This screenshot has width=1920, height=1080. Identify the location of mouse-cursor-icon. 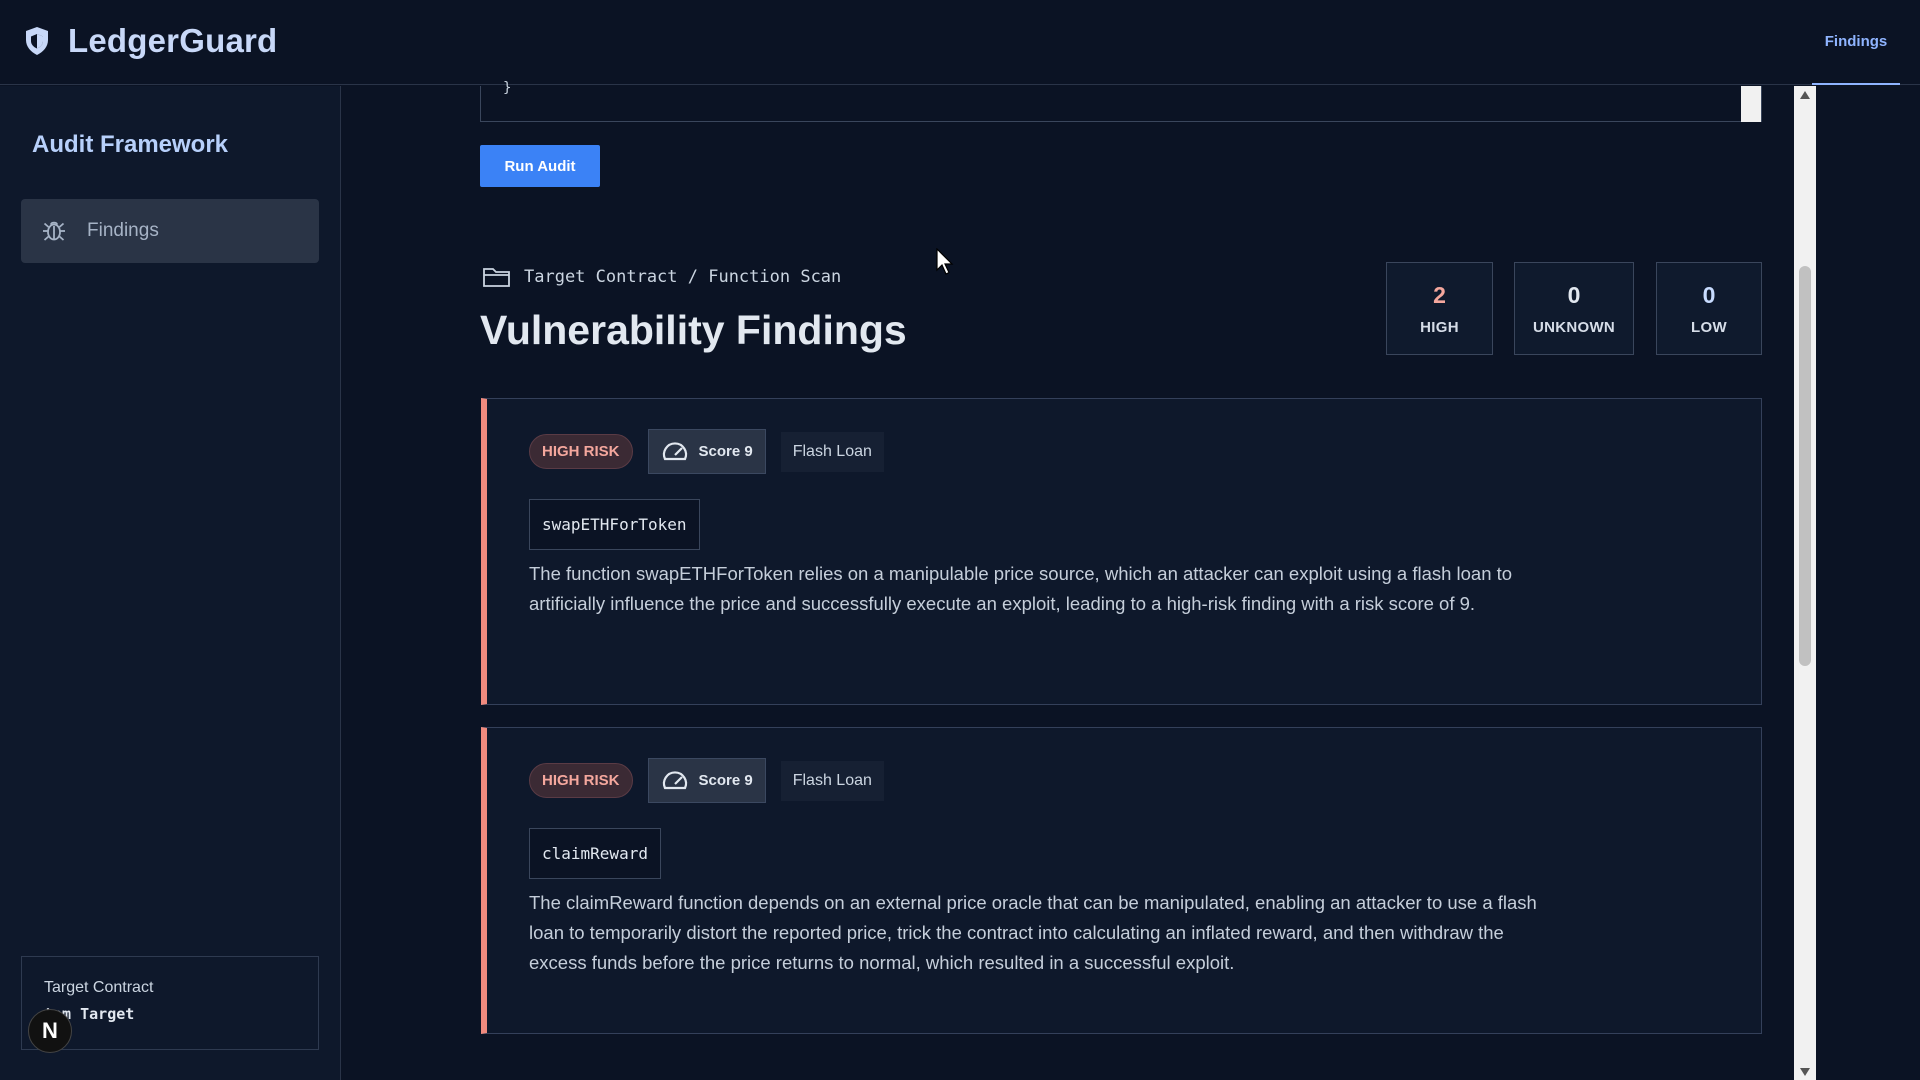
(945, 261).